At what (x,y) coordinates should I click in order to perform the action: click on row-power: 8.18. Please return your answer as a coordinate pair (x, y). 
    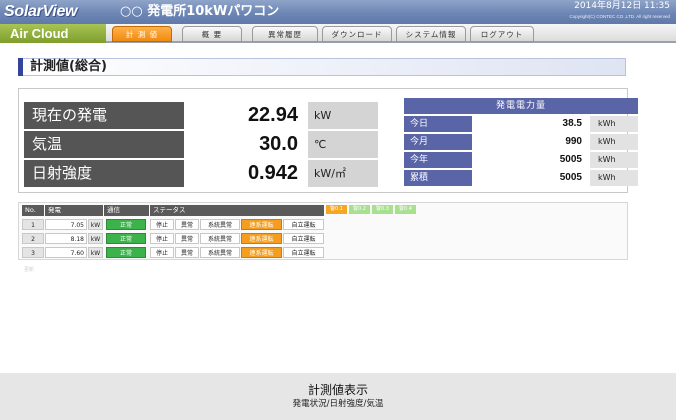
    Looking at the image, I should click on (66, 238).